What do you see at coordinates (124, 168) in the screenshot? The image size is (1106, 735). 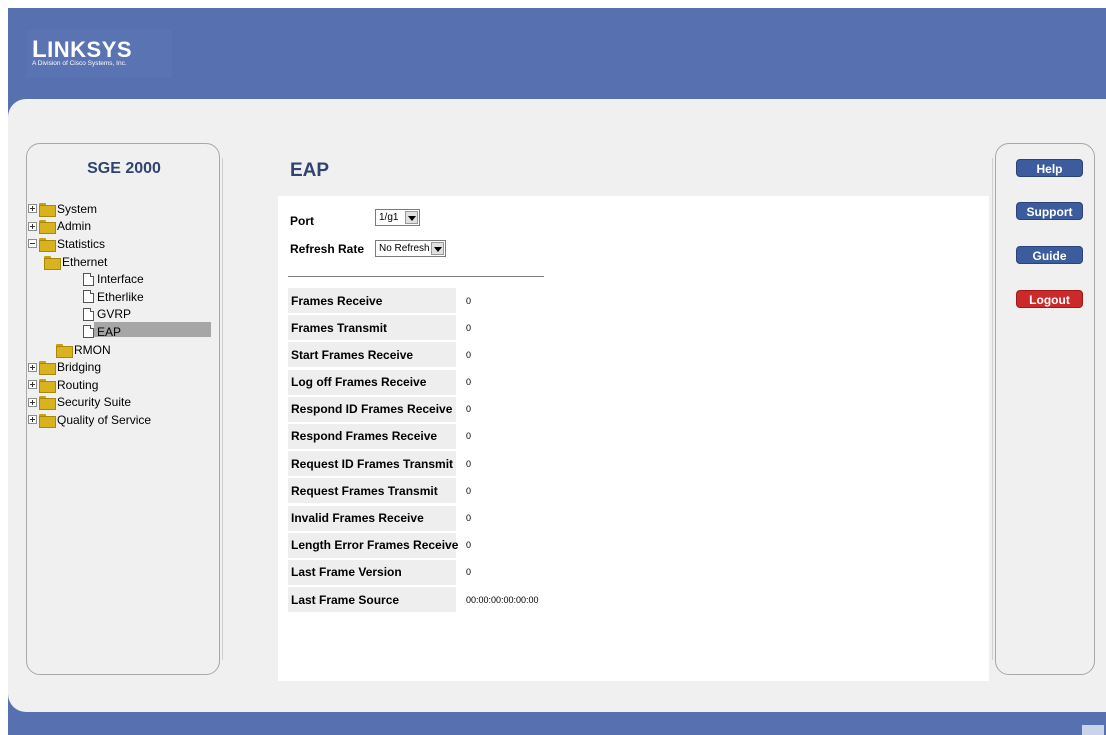 I see `device-title: SGE 2000` at bounding box center [124, 168].